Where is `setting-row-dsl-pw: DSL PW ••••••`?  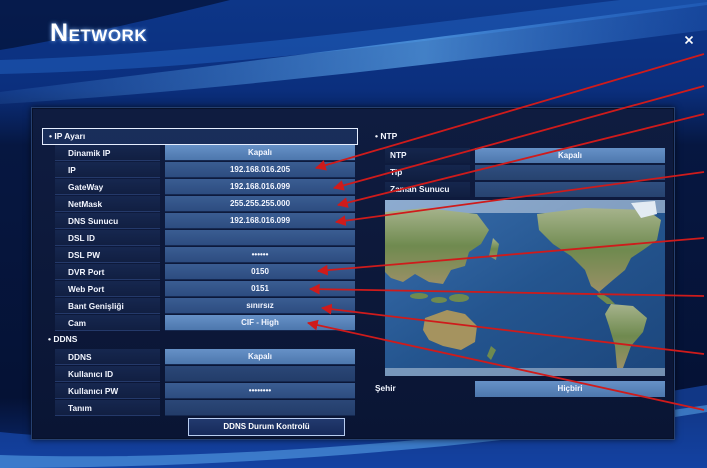 setting-row-dsl-pw: DSL PW •••••• is located at coordinates (200, 255).